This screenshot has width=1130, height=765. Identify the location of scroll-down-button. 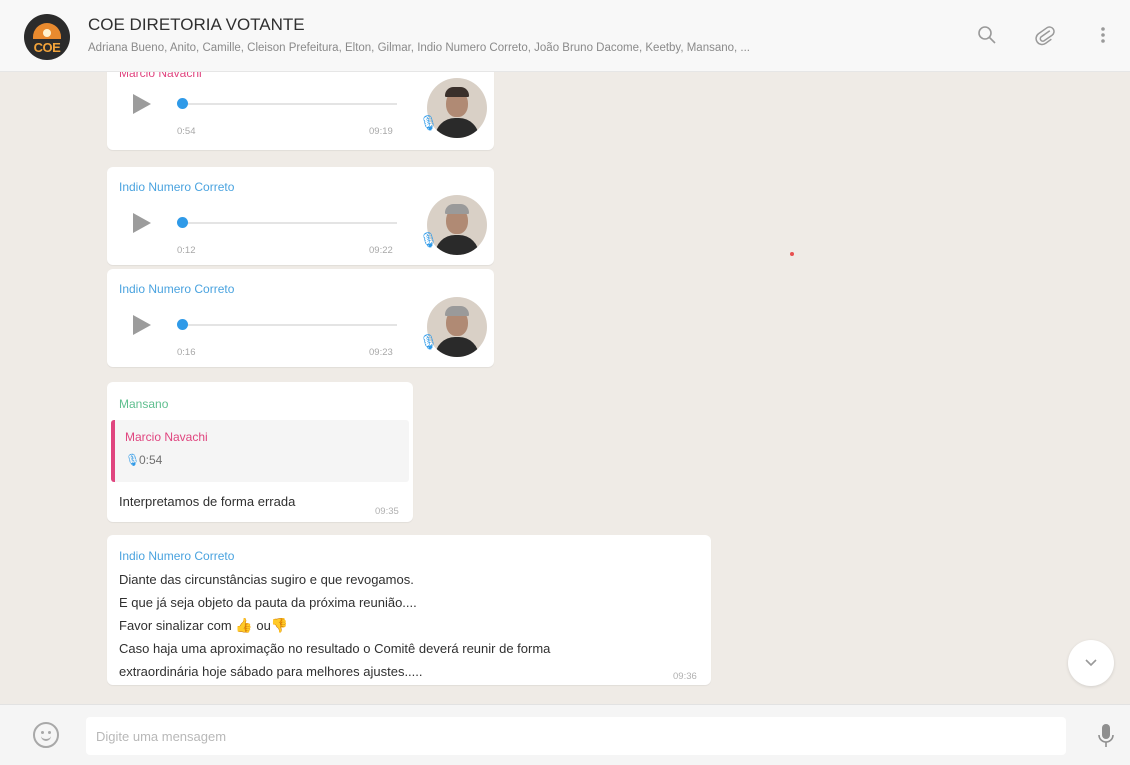
(1091, 663).